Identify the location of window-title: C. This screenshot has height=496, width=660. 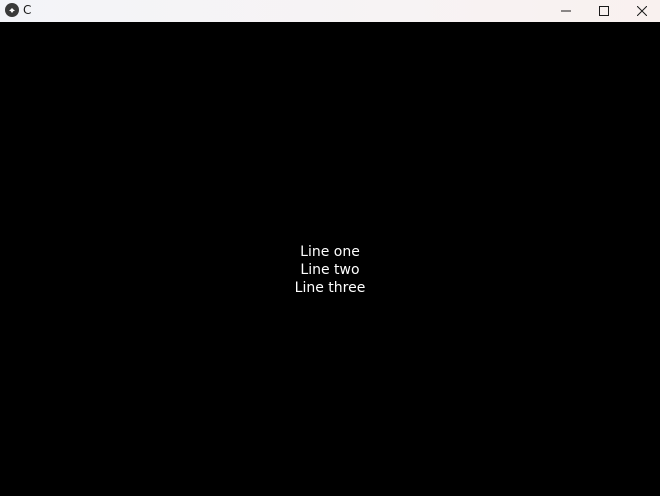
(27, 10).